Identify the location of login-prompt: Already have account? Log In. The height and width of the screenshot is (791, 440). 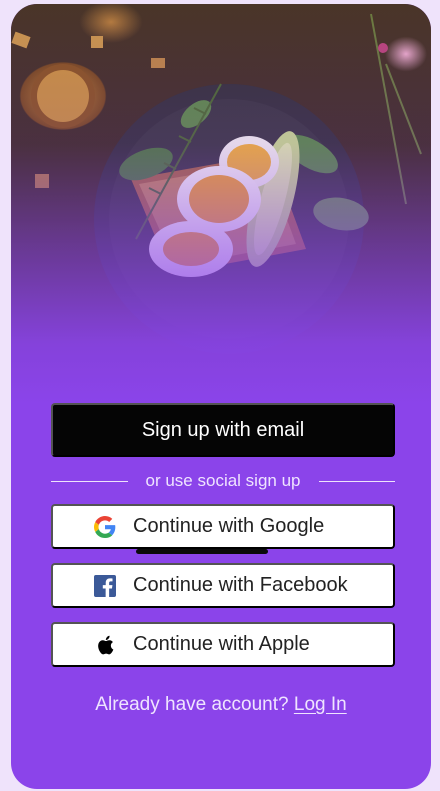
(221, 705).